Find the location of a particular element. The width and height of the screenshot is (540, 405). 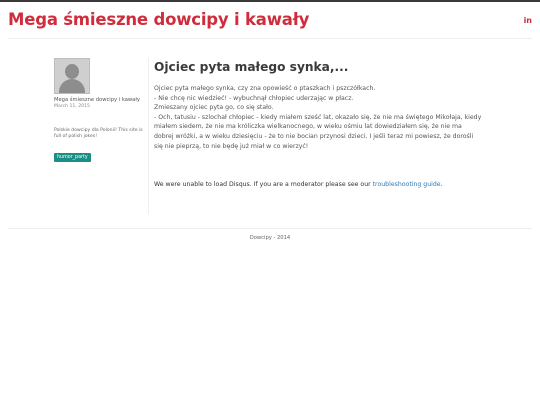

post-line: Zmieszany ojciec pyta go, co się stało. is located at coordinates (214, 108).